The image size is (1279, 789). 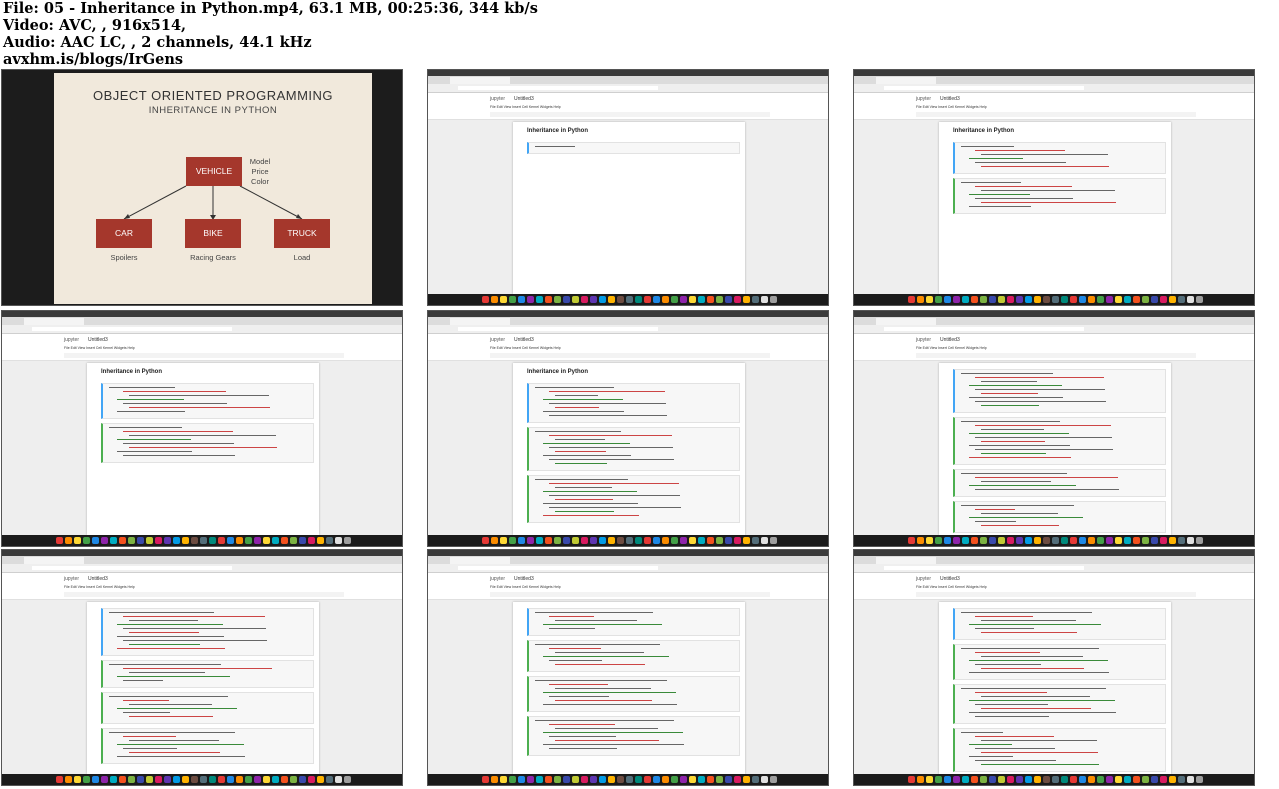 What do you see at coordinates (498, 99) in the screenshot?
I see `jupyter-logo: jupyter` at bounding box center [498, 99].